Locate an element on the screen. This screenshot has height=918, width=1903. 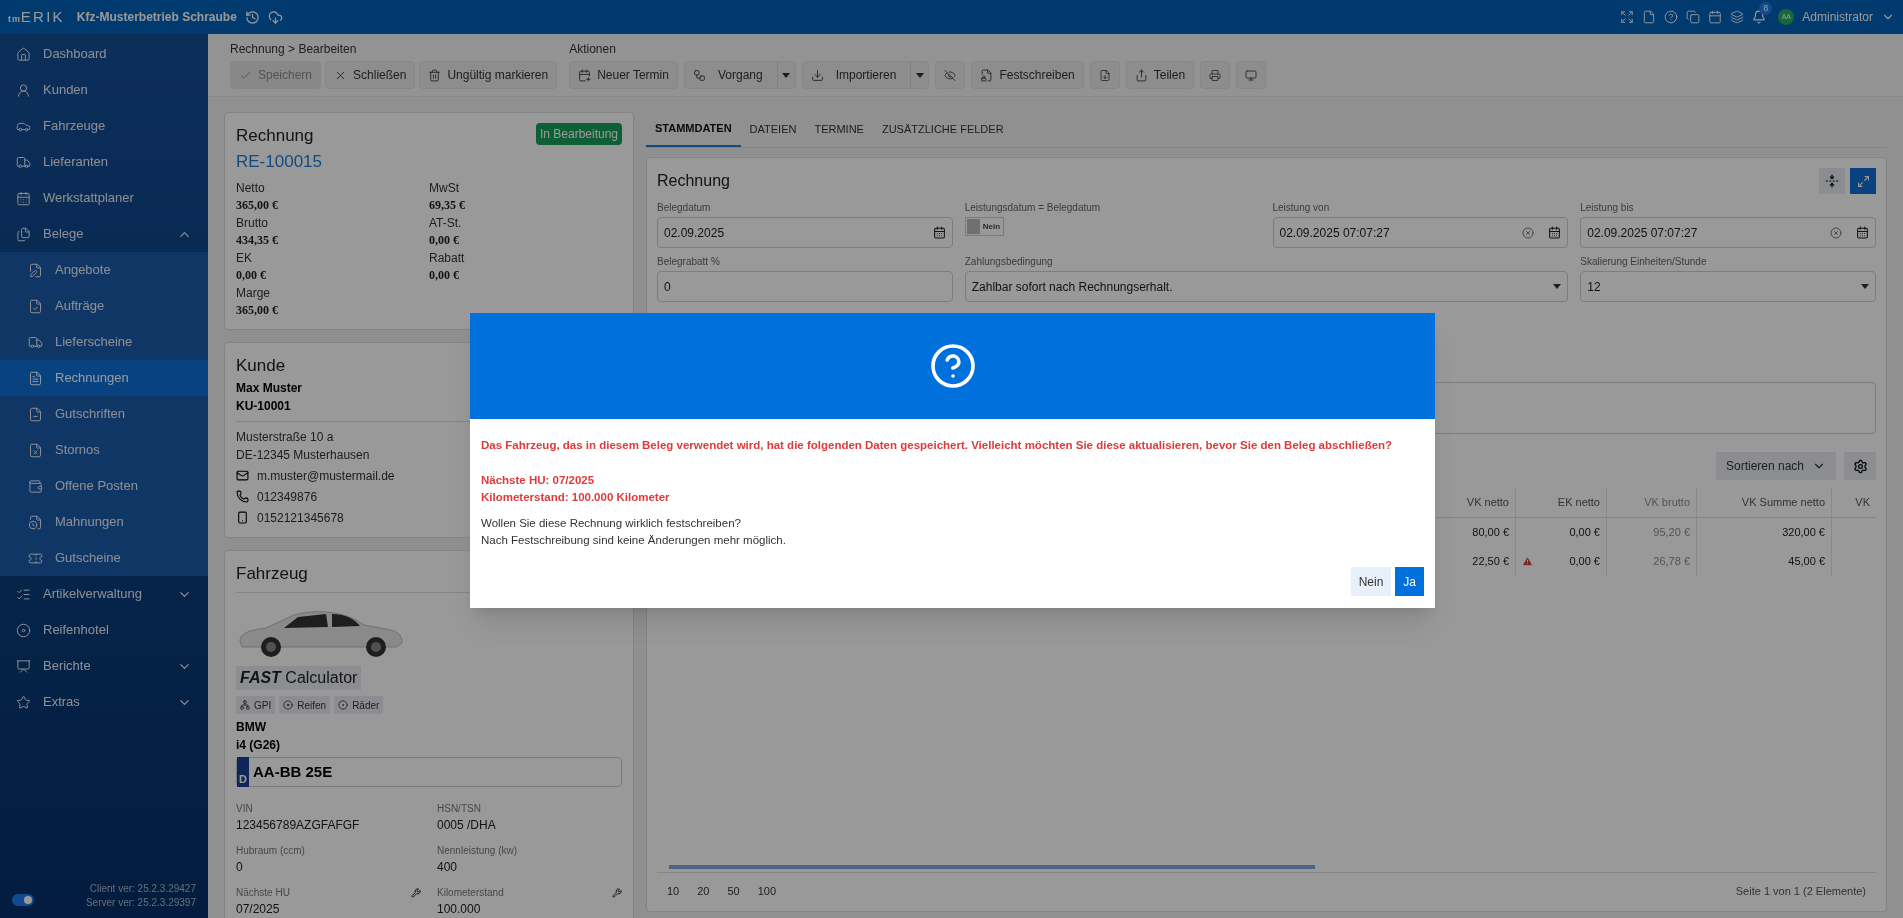
action-button: Neuer Termin is located at coordinates (623, 75).